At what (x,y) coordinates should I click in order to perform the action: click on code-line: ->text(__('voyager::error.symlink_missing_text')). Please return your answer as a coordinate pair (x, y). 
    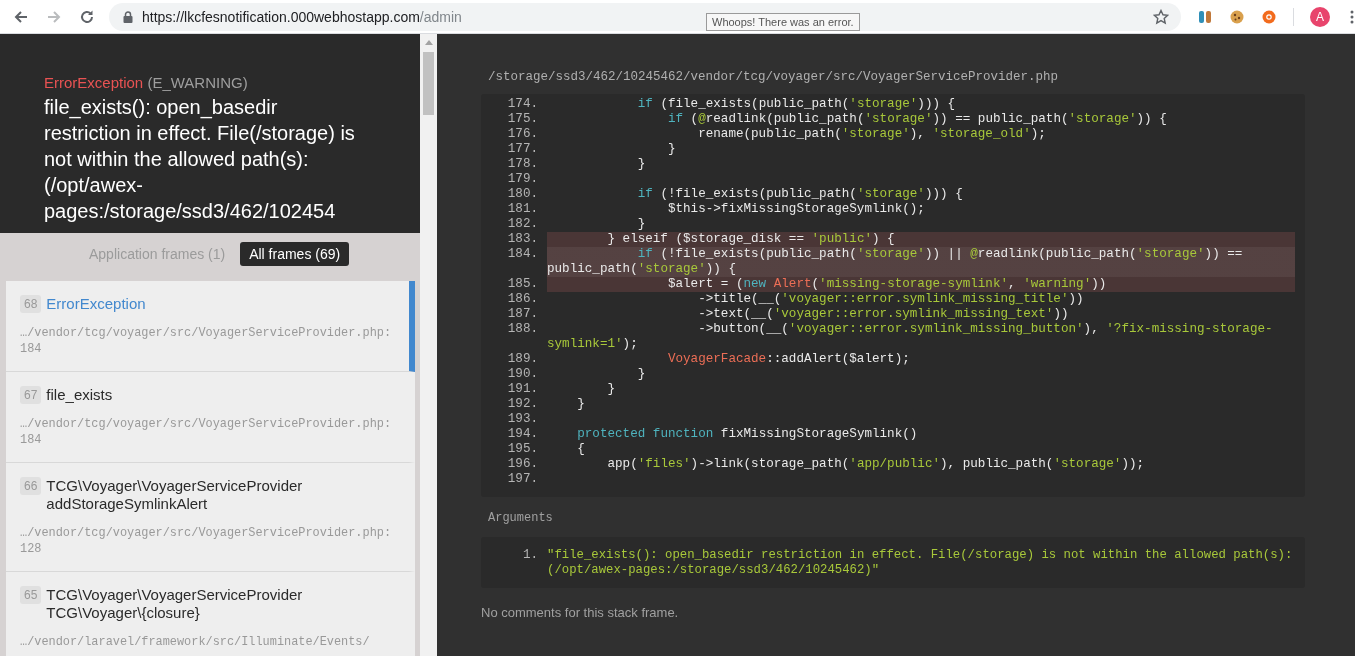
    Looking at the image, I should click on (883, 314).